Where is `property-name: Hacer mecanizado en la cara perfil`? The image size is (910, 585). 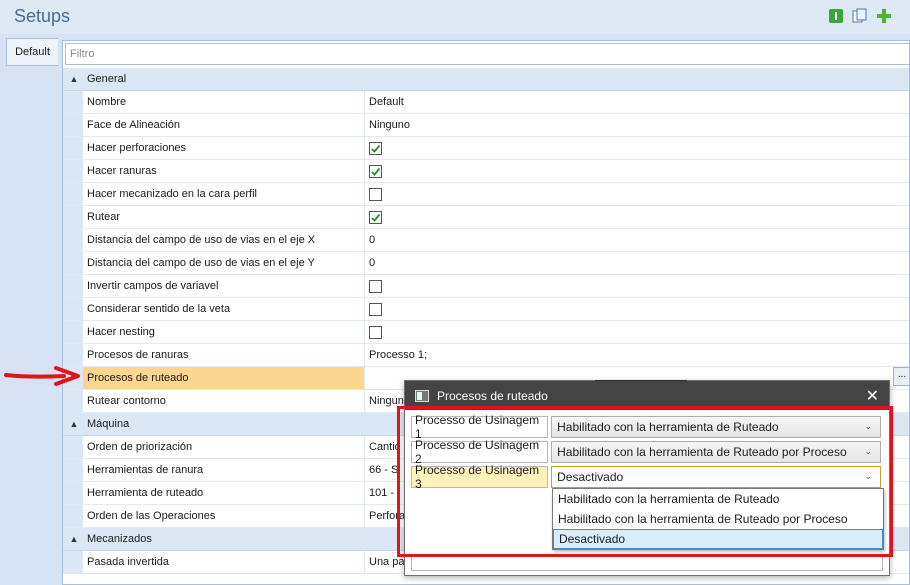 property-name: Hacer mecanizado en la cara perfil is located at coordinates (224, 194).